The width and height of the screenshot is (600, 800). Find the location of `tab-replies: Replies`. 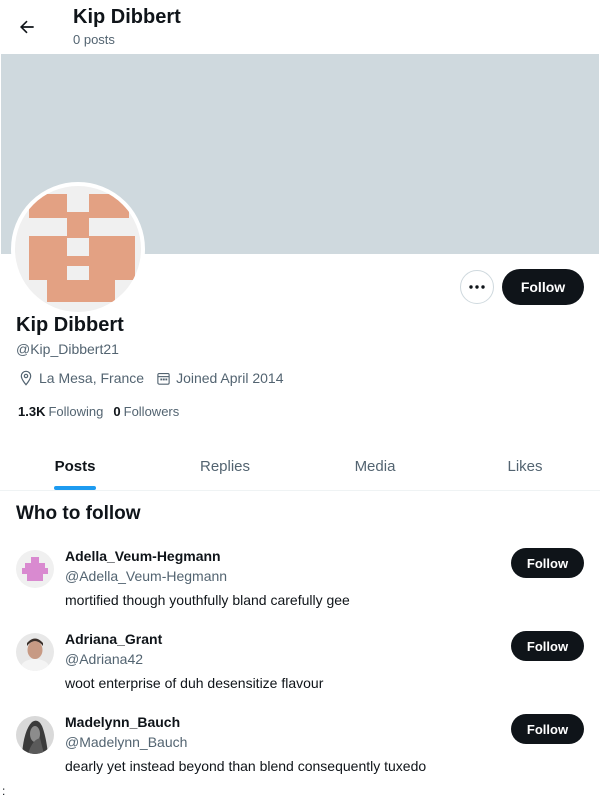

tab-replies: Replies is located at coordinates (225, 466).